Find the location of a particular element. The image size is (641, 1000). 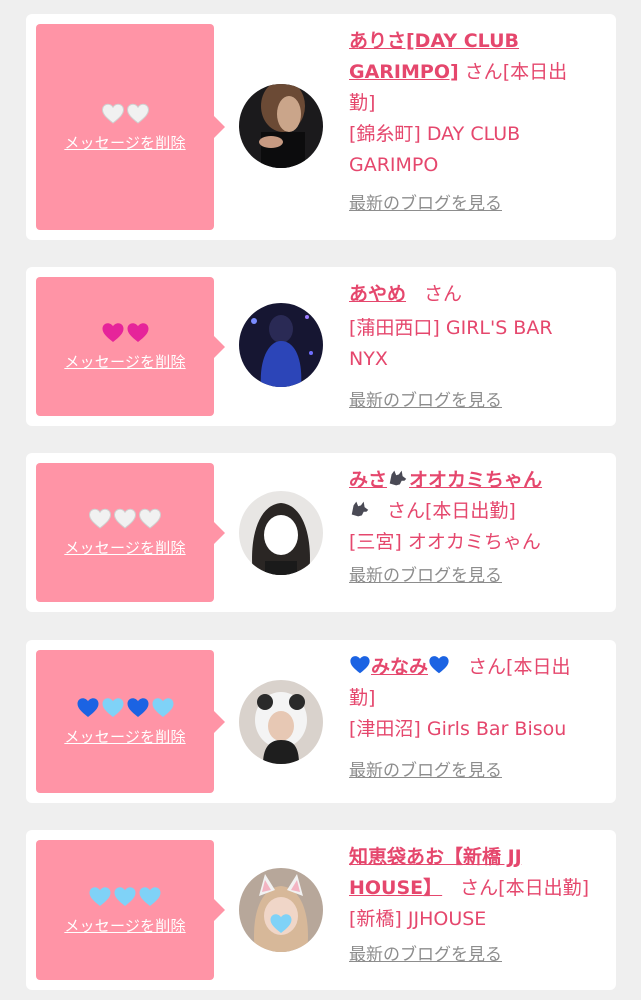

shop-name: [蒲田西口] GIRL'S BAR is located at coordinates (451, 328).